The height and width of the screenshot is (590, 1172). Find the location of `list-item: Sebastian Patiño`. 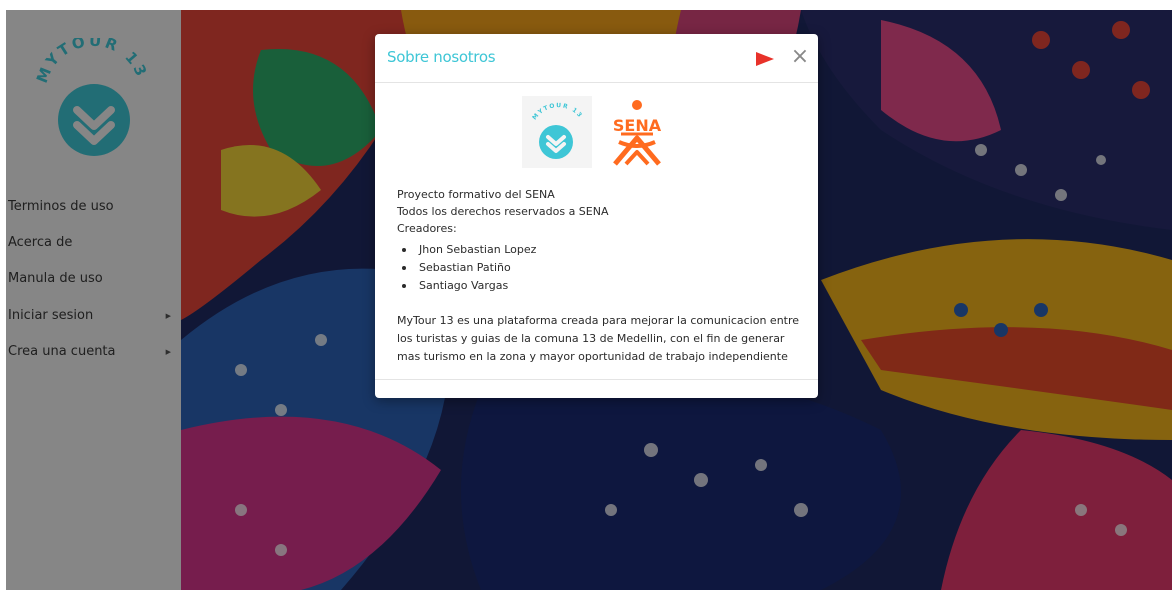

list-item: Sebastian Patiño is located at coordinates (466, 268).